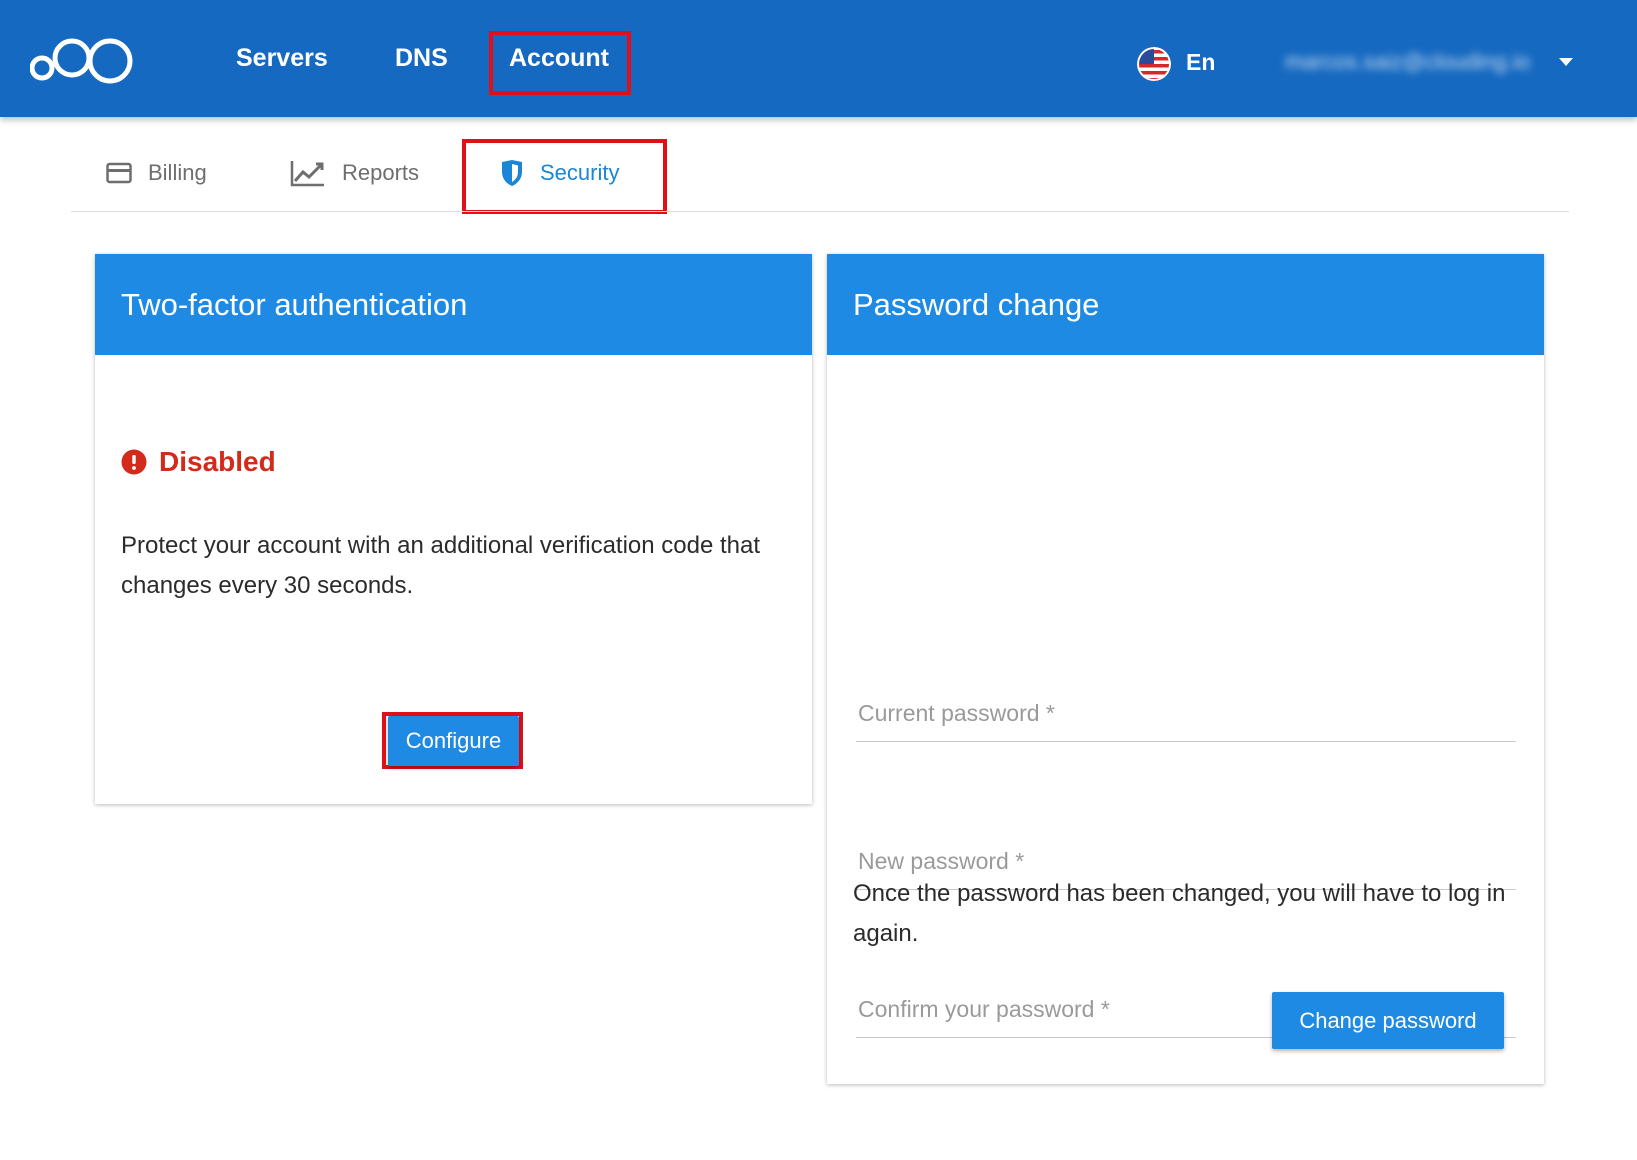 The height and width of the screenshot is (1160, 1637). Describe the element at coordinates (1388, 1020) in the screenshot. I see `change-password-button: Change password` at that location.